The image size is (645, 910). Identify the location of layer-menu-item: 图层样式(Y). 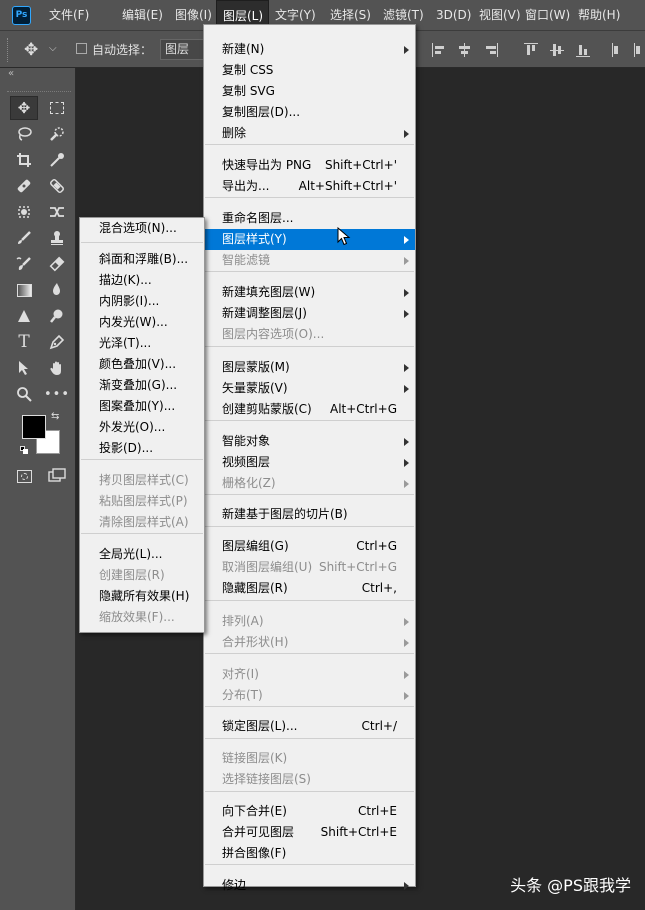
(309, 239).